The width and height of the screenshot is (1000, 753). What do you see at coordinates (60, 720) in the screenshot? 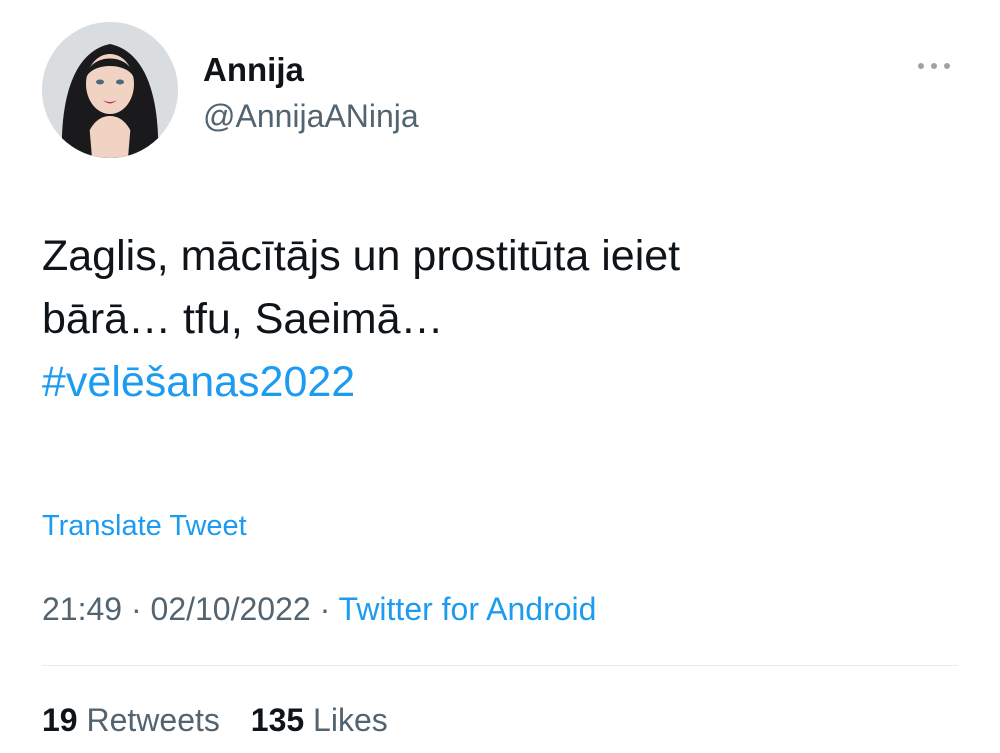
I see `retweets-count: 19` at bounding box center [60, 720].